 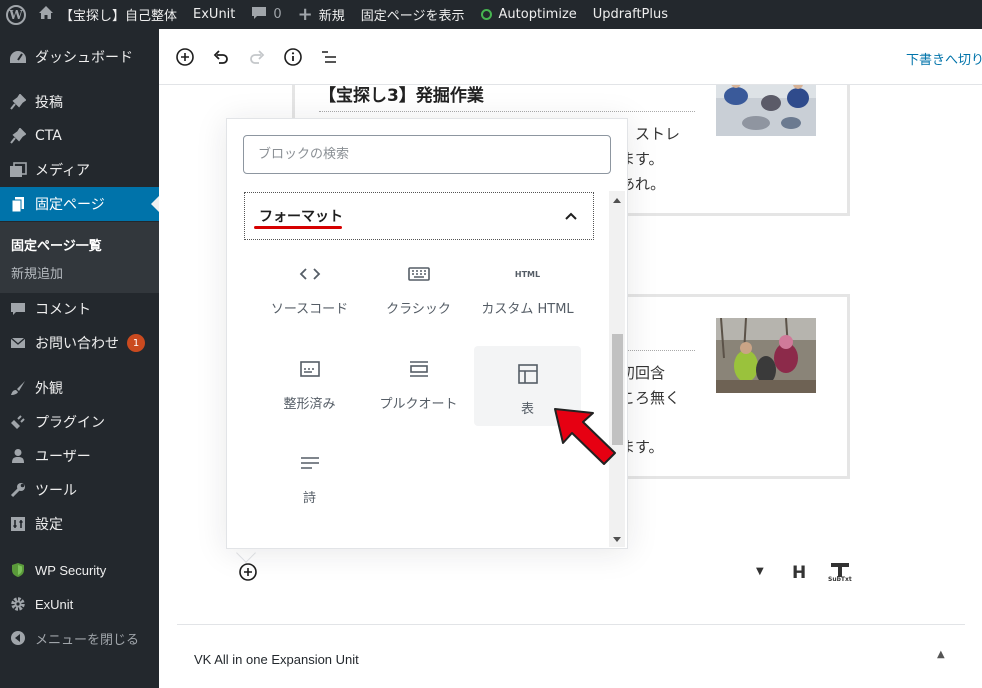 I want to click on sidebar-item-media: メディア, so click(x=79, y=170).